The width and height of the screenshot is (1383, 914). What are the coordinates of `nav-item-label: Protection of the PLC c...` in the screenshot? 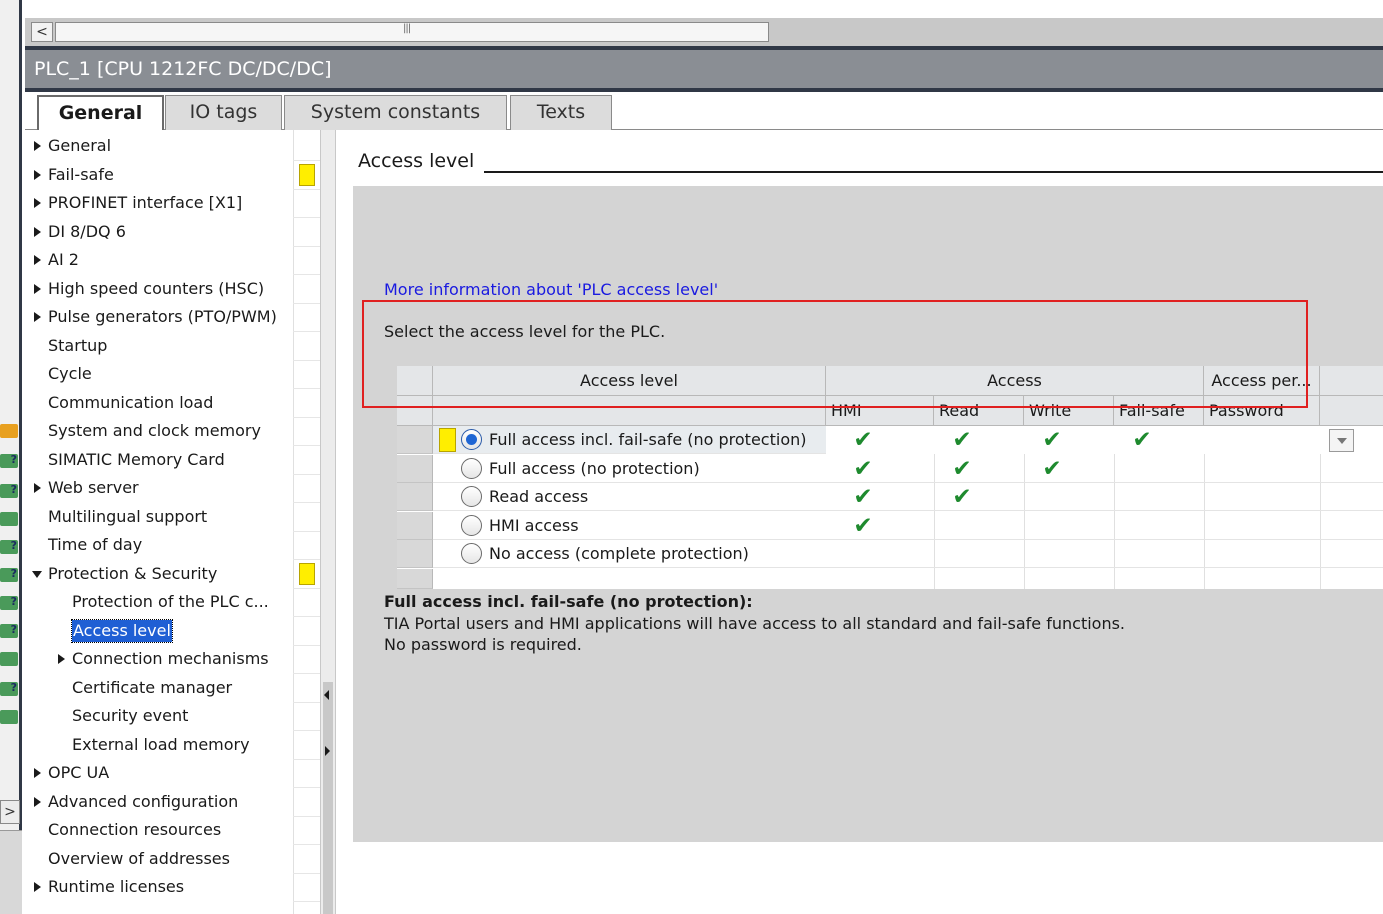 It's located at (170, 601).